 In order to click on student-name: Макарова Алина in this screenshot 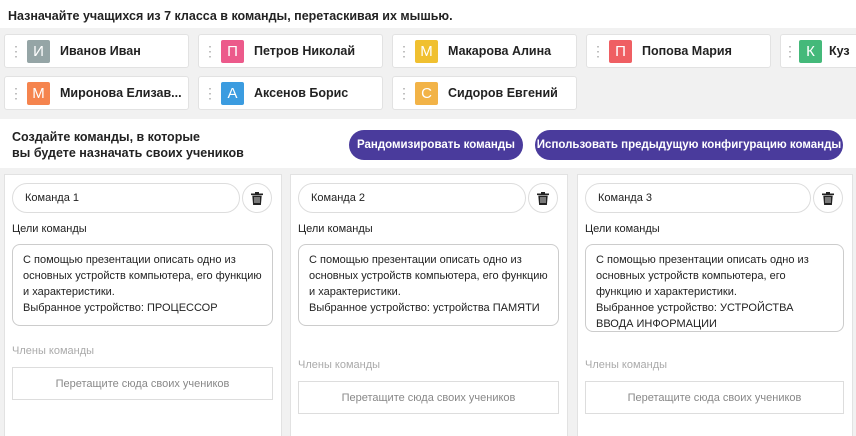, I will do `click(500, 51)`.